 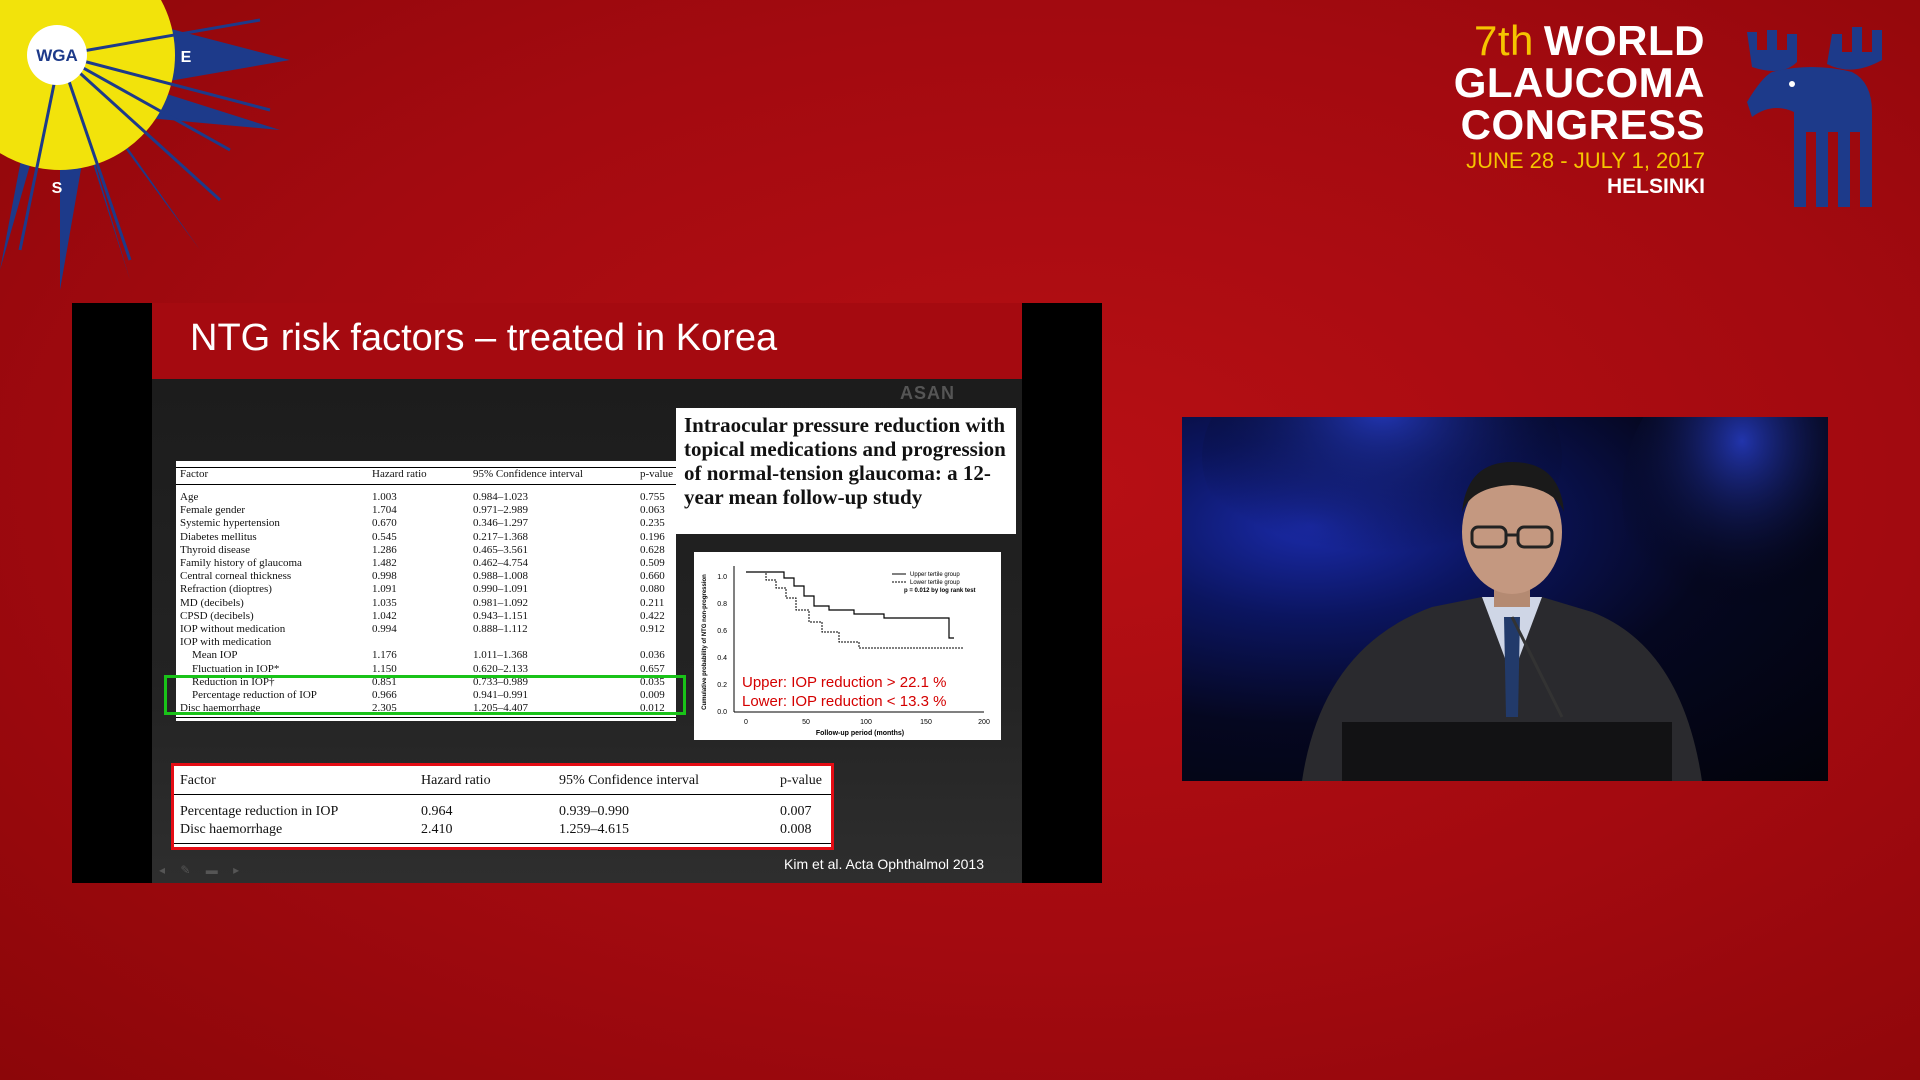 What do you see at coordinates (1582, 124) in the screenshot?
I see `congress-line3: CONGRESS` at bounding box center [1582, 124].